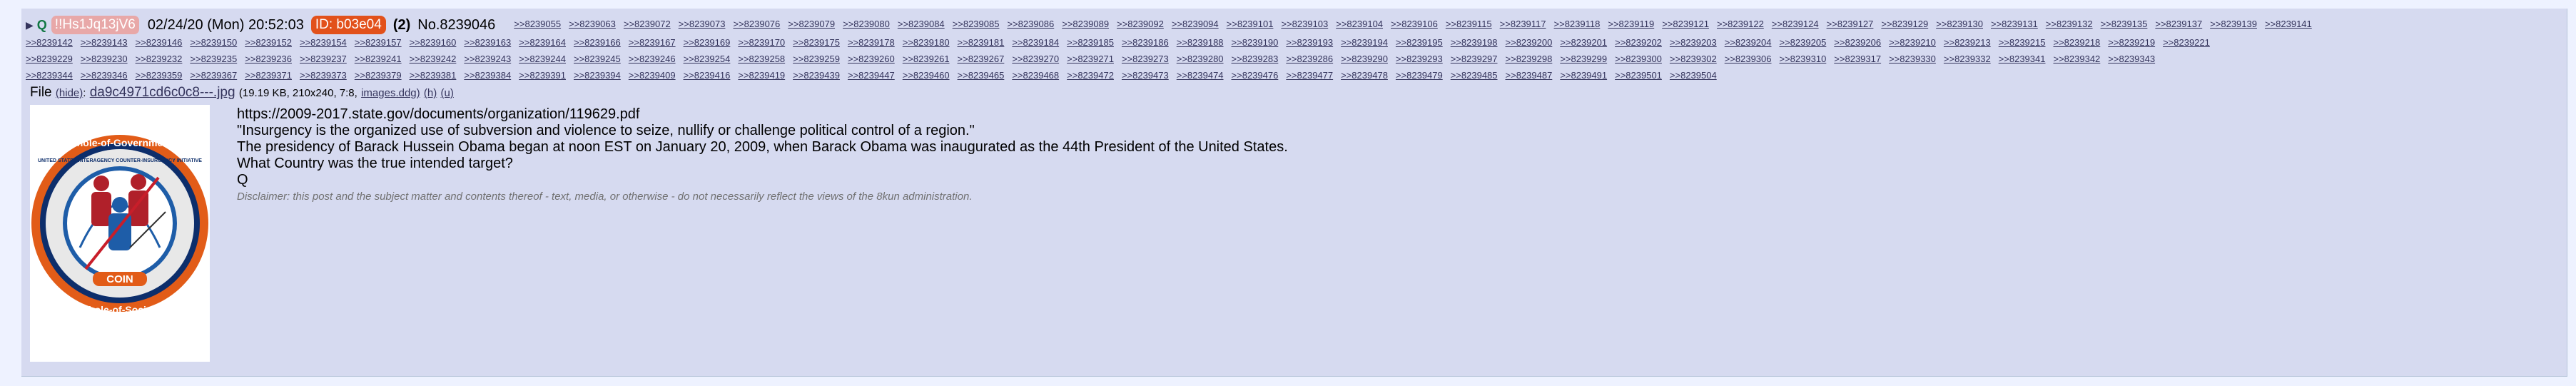 The height and width of the screenshot is (386, 2576). I want to click on reply-link: >>8239205, so click(1804, 43).